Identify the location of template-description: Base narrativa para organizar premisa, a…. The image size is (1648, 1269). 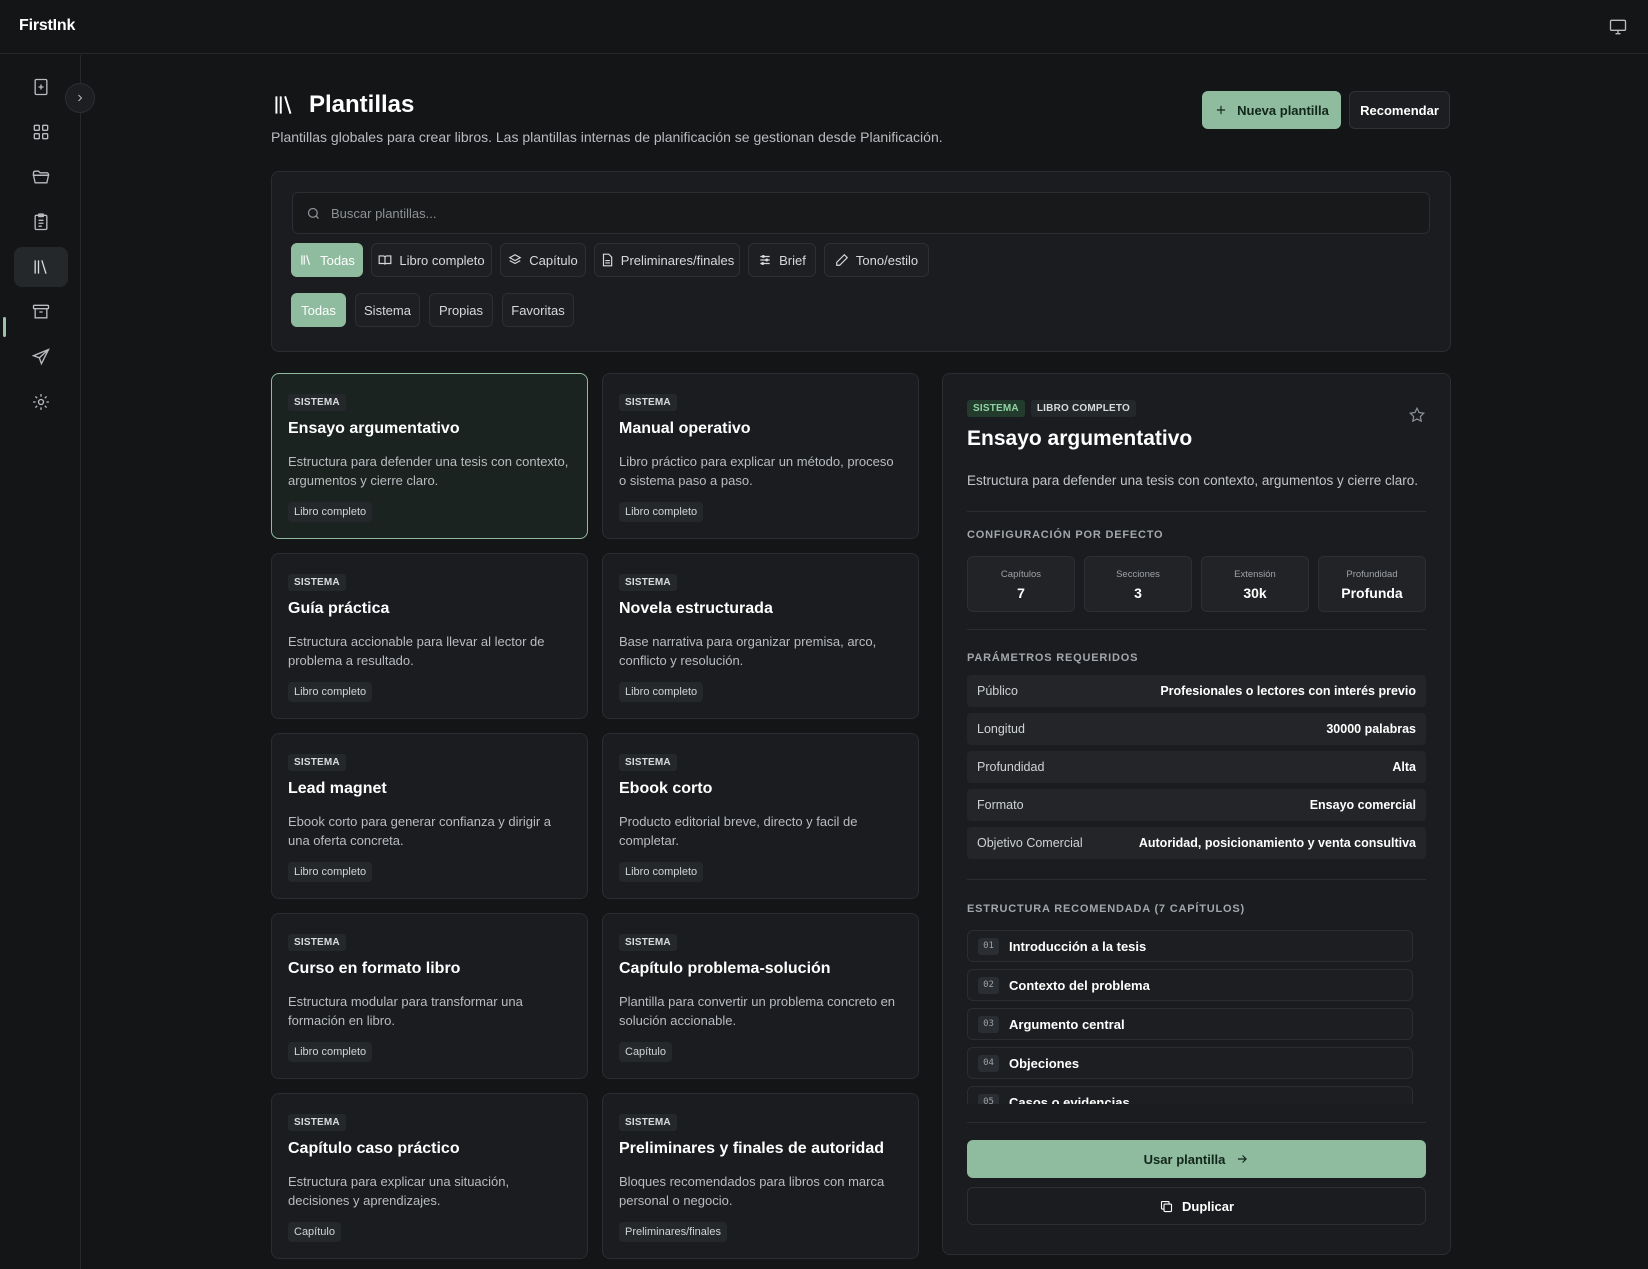
(748, 651).